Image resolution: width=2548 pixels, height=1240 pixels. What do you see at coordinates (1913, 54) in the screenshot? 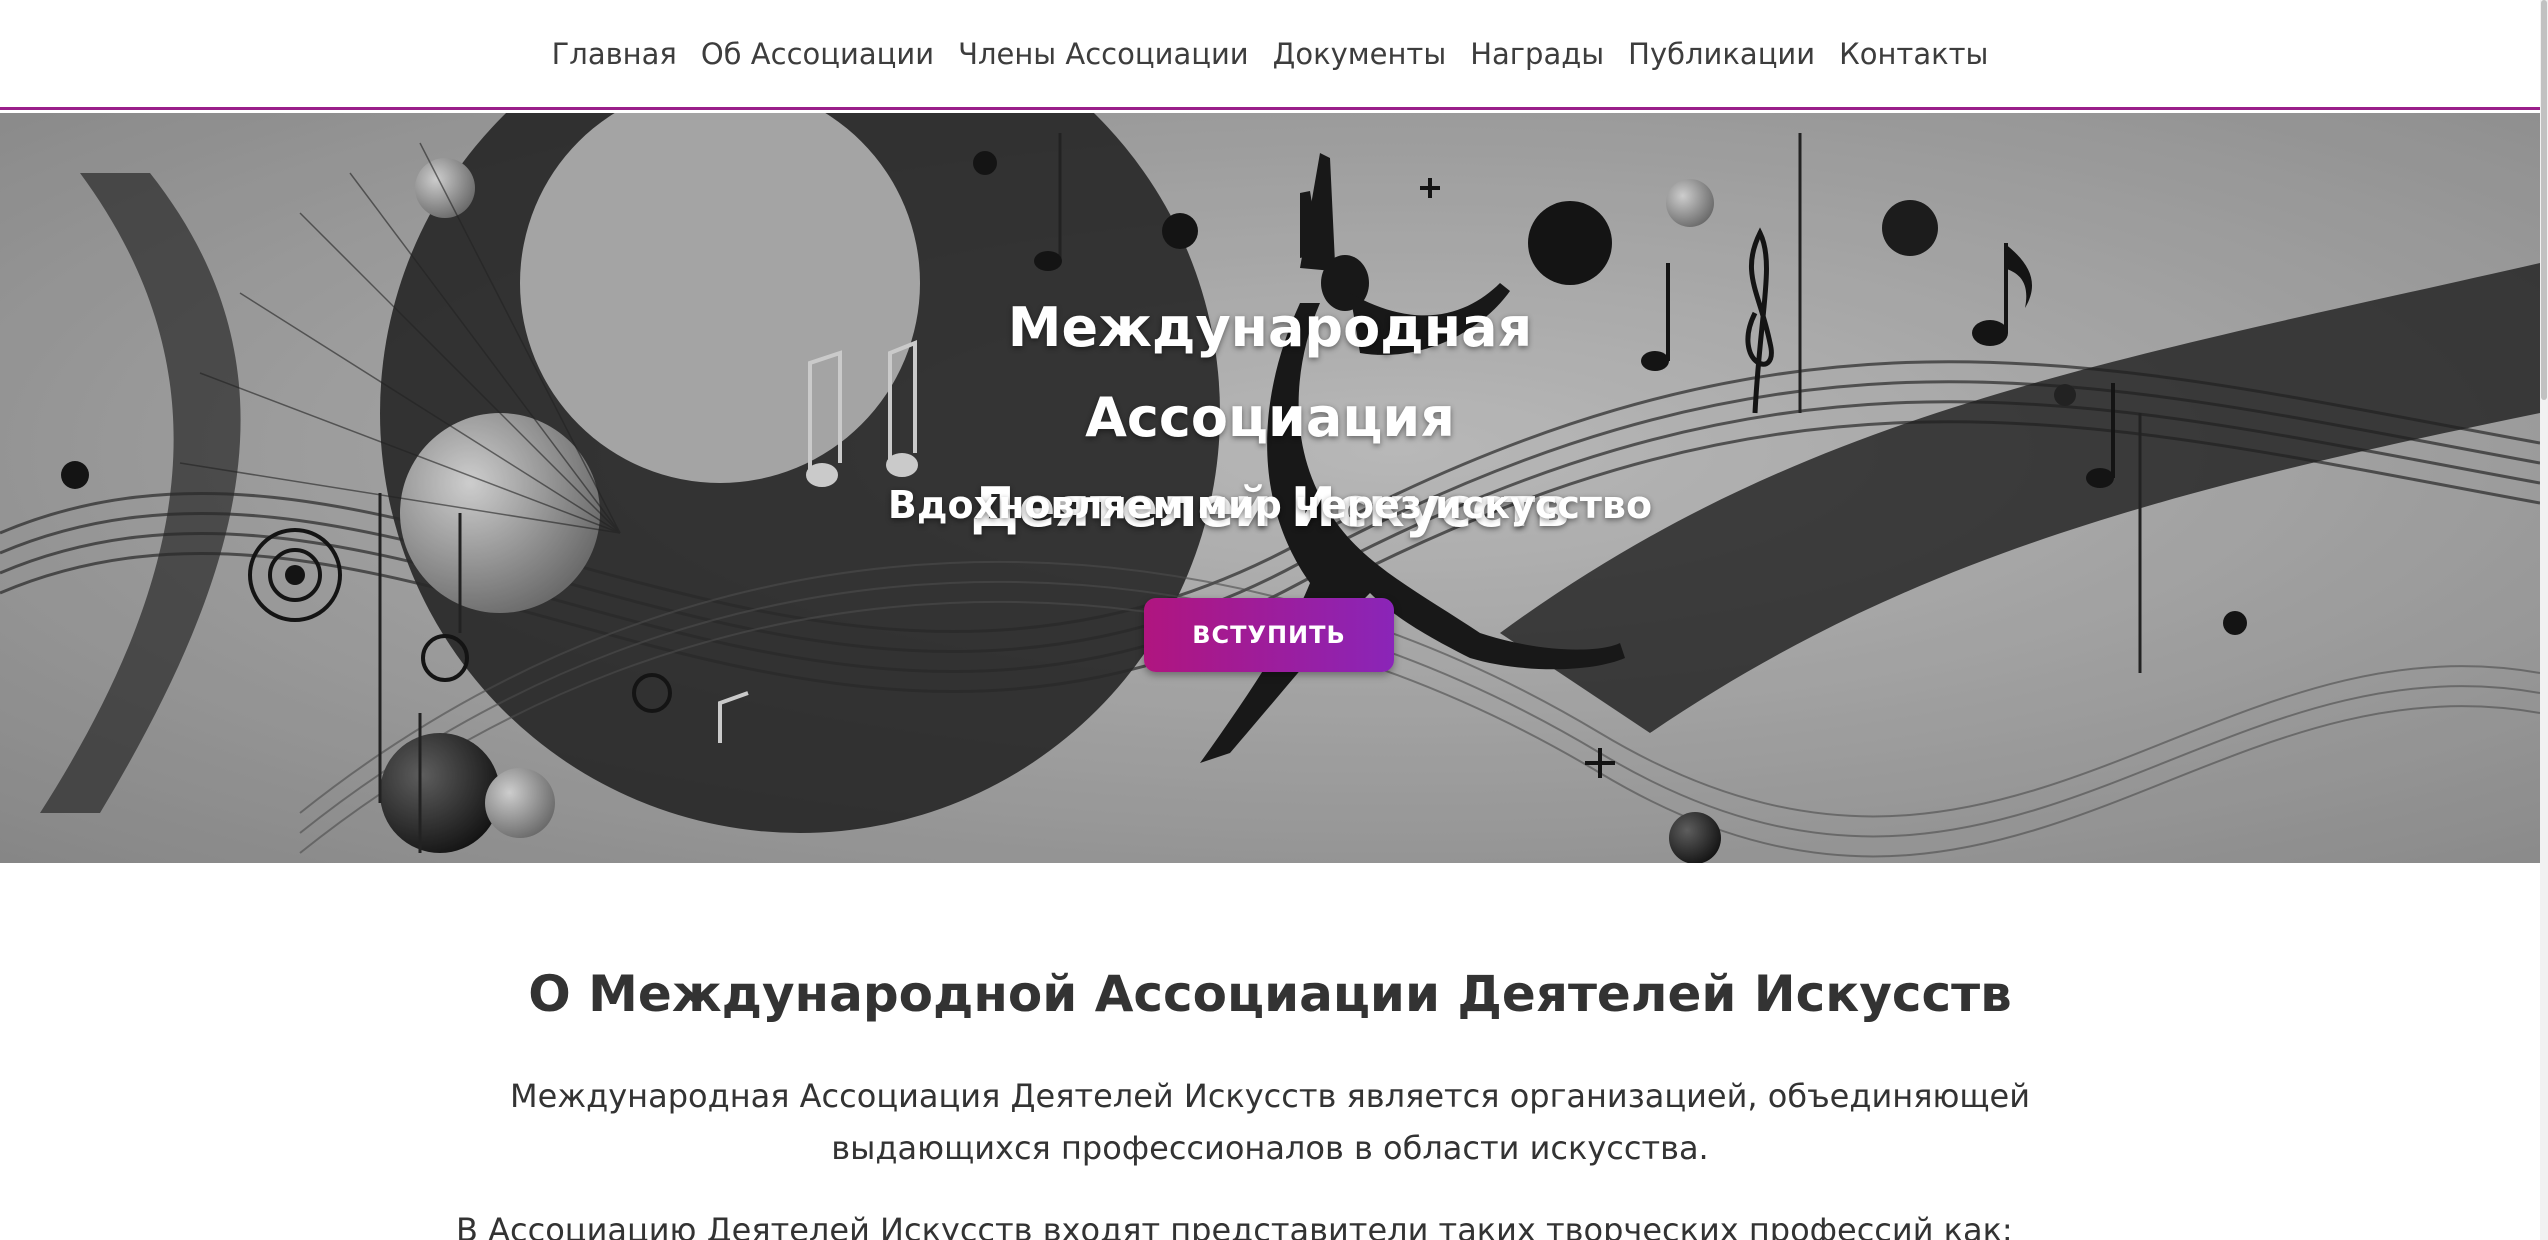
I see `nav-item-contacts: Контакты` at bounding box center [1913, 54].